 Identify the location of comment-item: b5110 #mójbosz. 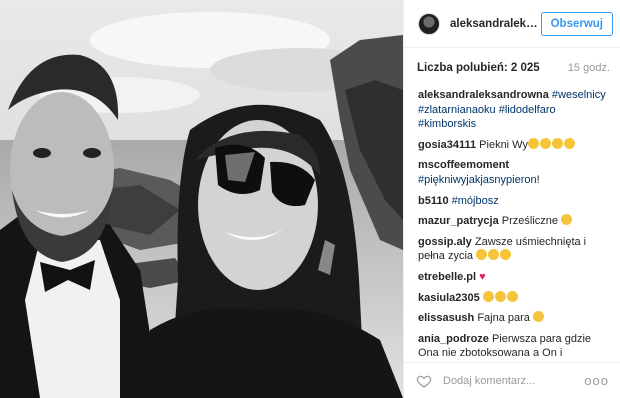
(515, 201).